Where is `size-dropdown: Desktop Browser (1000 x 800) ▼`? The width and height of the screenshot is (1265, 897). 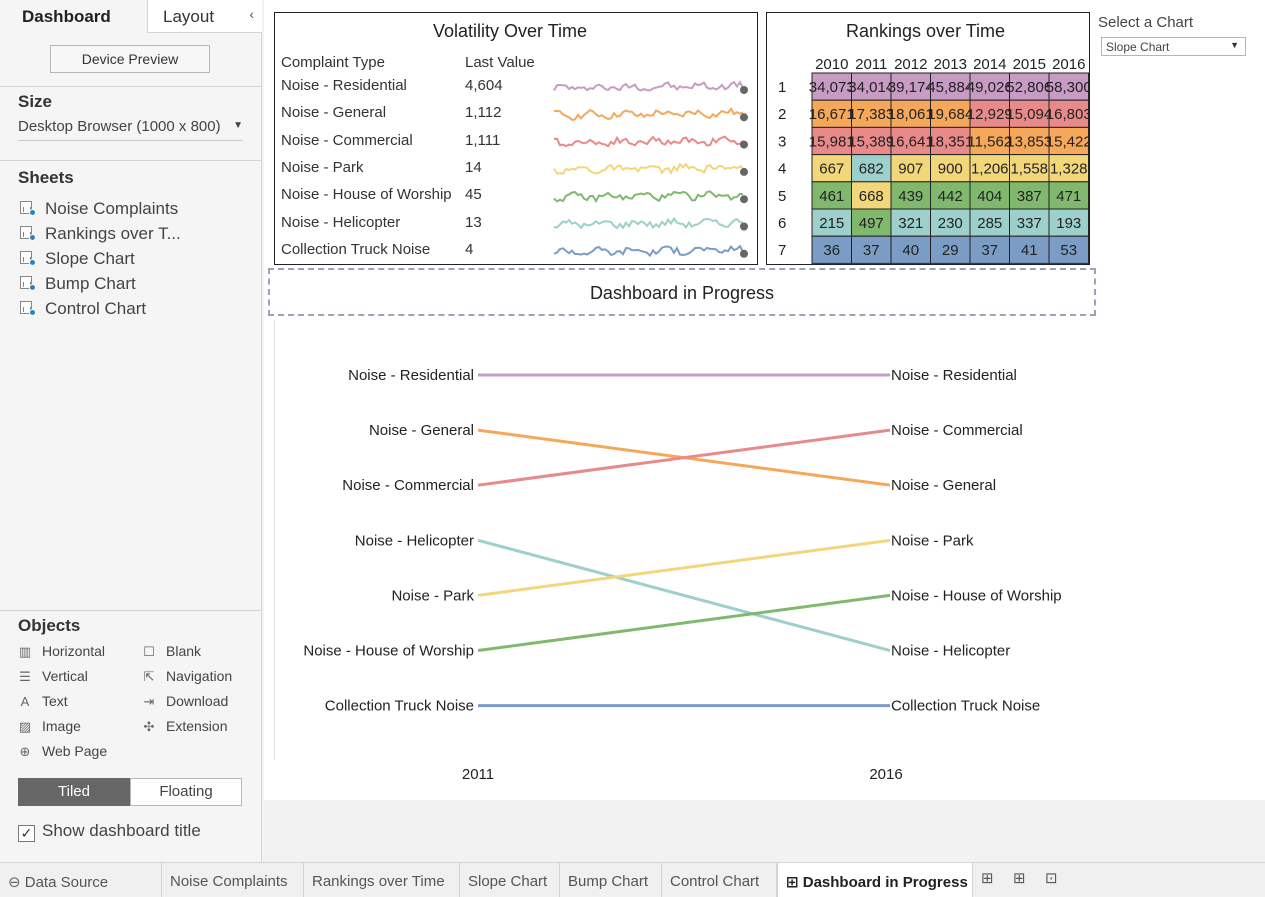
size-dropdown: Desktop Browser (1000 x 800) ▼ is located at coordinates (130, 129).